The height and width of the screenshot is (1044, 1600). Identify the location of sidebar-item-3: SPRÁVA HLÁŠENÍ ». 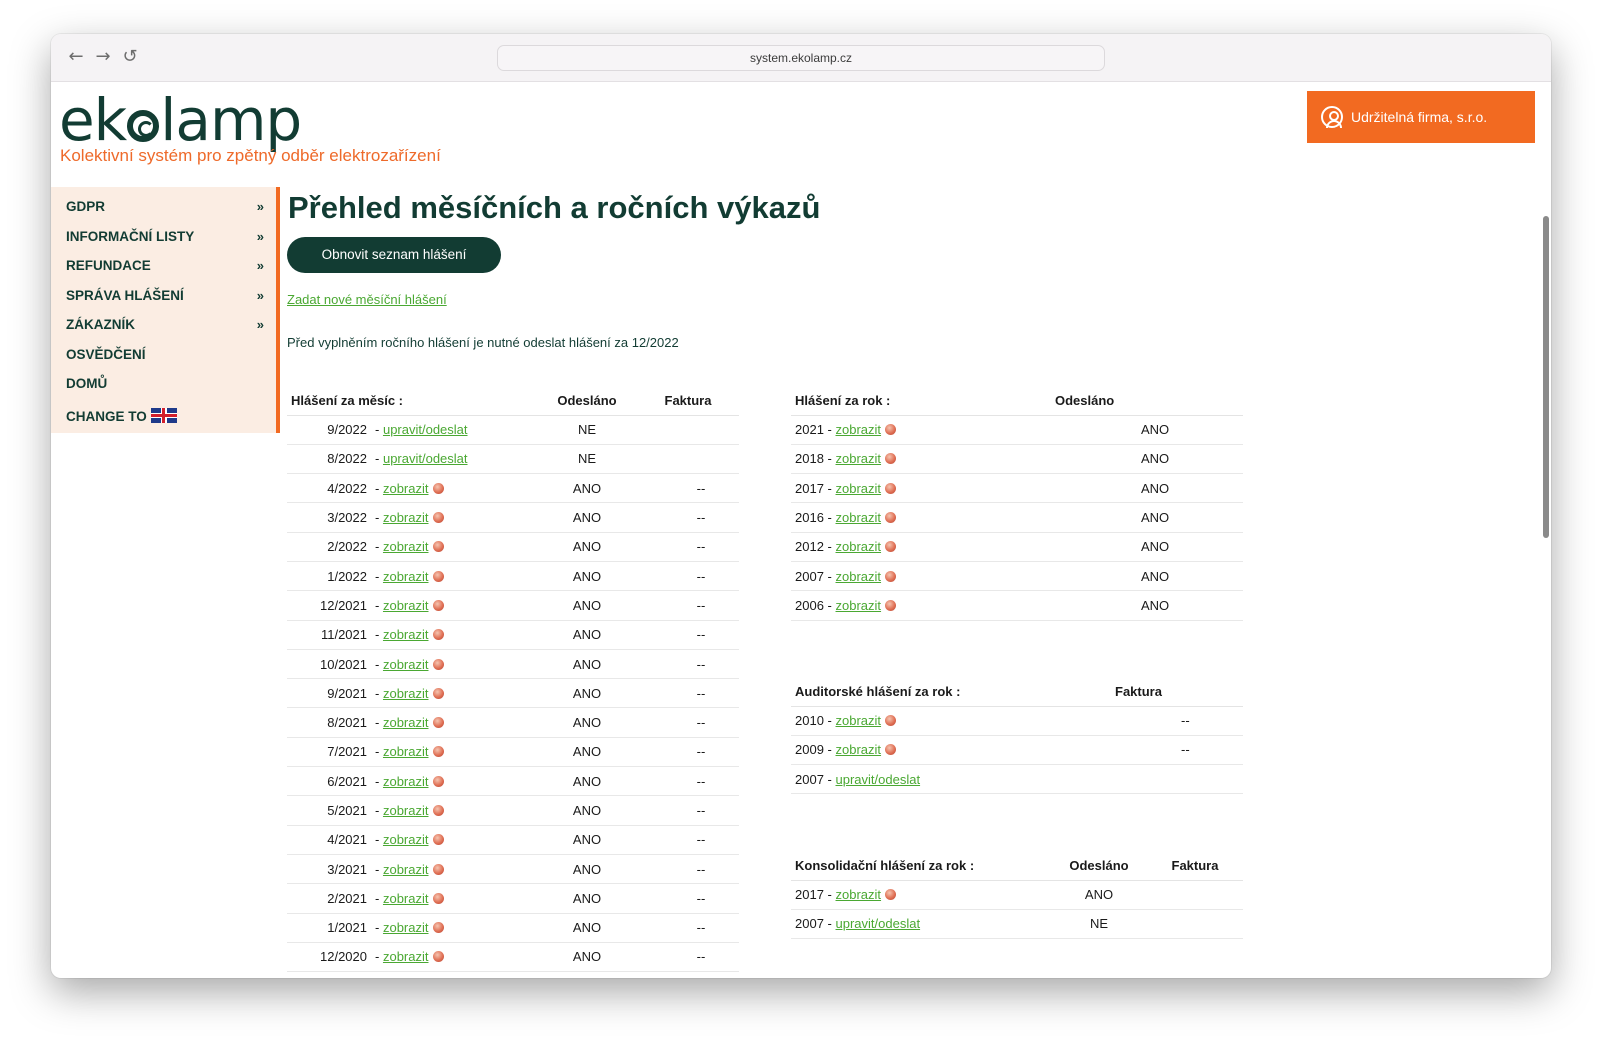
(163, 296).